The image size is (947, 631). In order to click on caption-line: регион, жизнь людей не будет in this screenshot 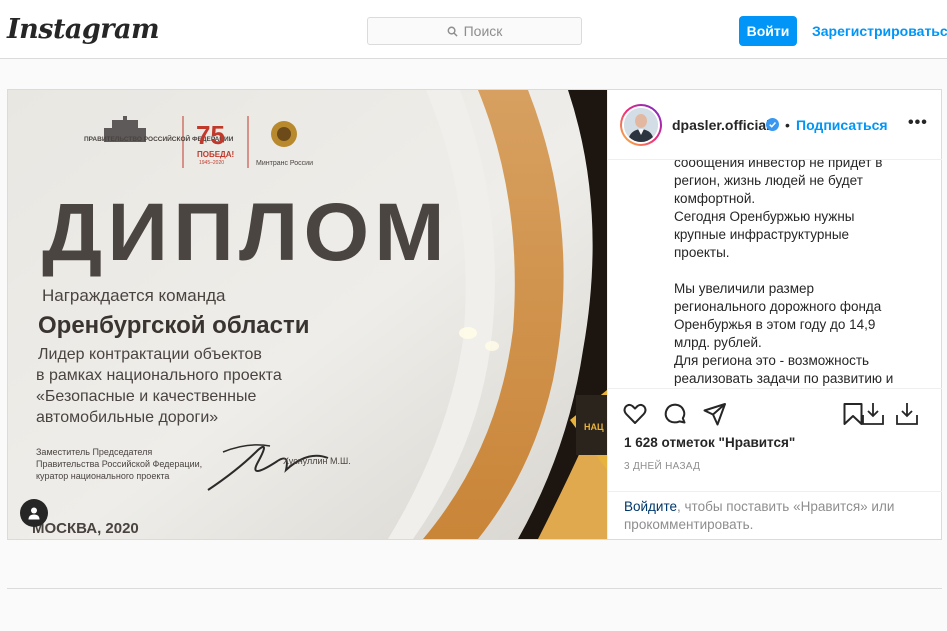, I will do `click(768, 180)`.